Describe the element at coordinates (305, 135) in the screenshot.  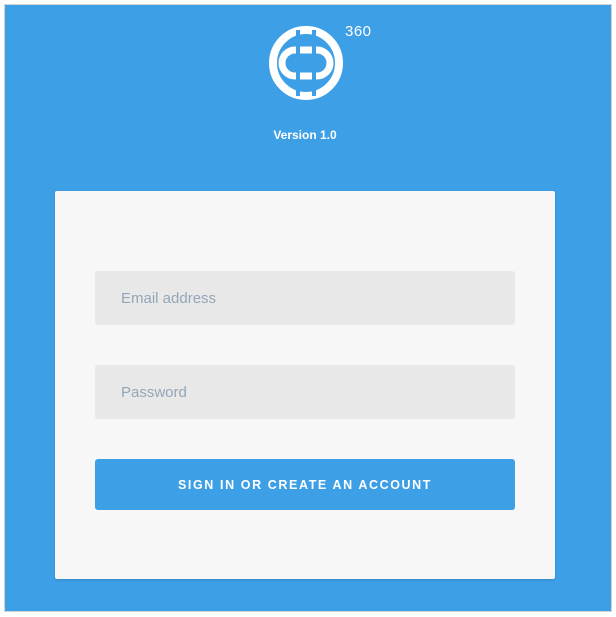
I see `version-label: Version 1.0` at that location.